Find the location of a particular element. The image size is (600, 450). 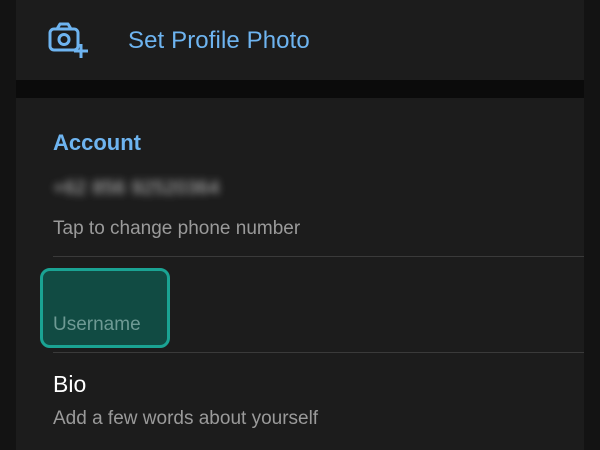

phone-number-hint: Tap to change phone number is located at coordinates (177, 228).